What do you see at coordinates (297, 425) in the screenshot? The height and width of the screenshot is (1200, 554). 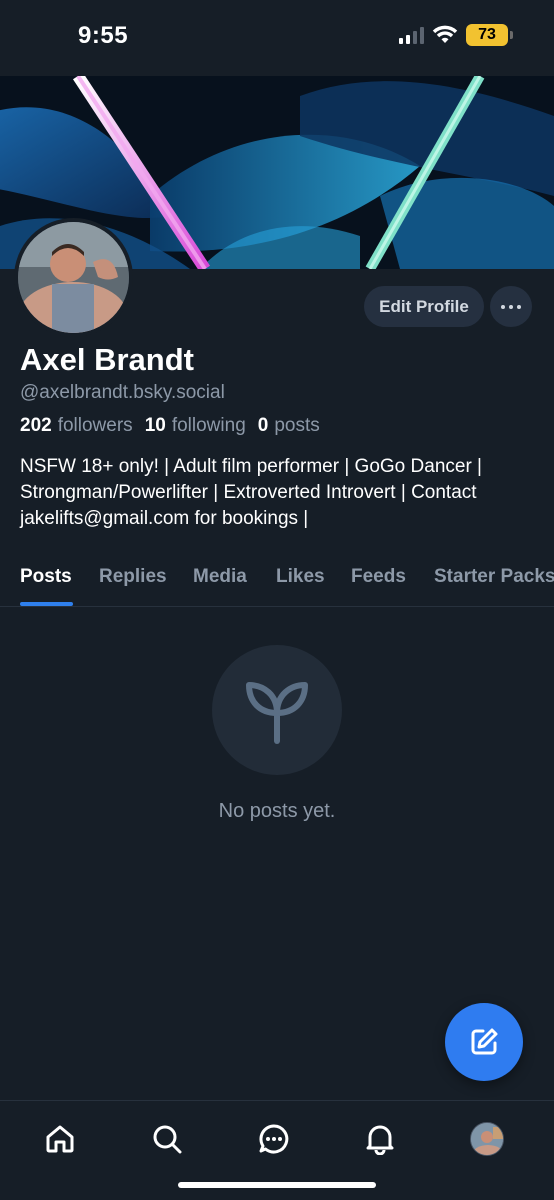 I see `posts-label: posts` at bounding box center [297, 425].